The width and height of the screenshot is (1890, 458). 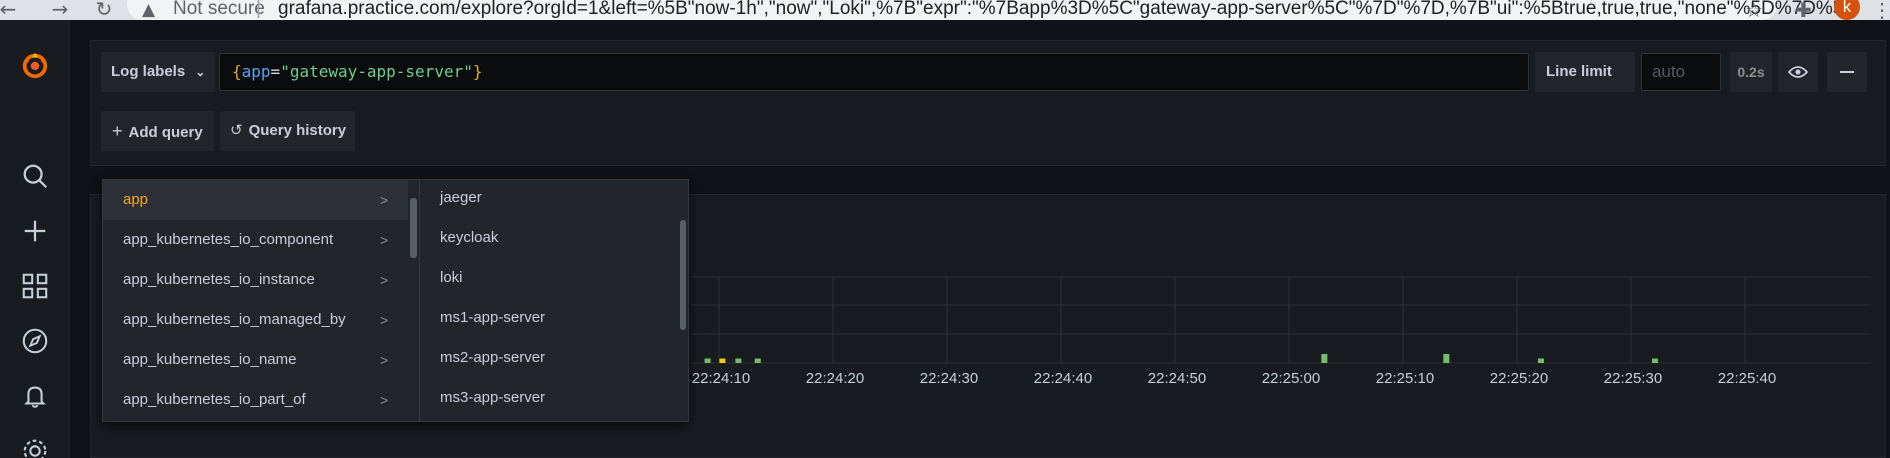 What do you see at coordinates (35, 396) in the screenshot?
I see `bell-icon` at bounding box center [35, 396].